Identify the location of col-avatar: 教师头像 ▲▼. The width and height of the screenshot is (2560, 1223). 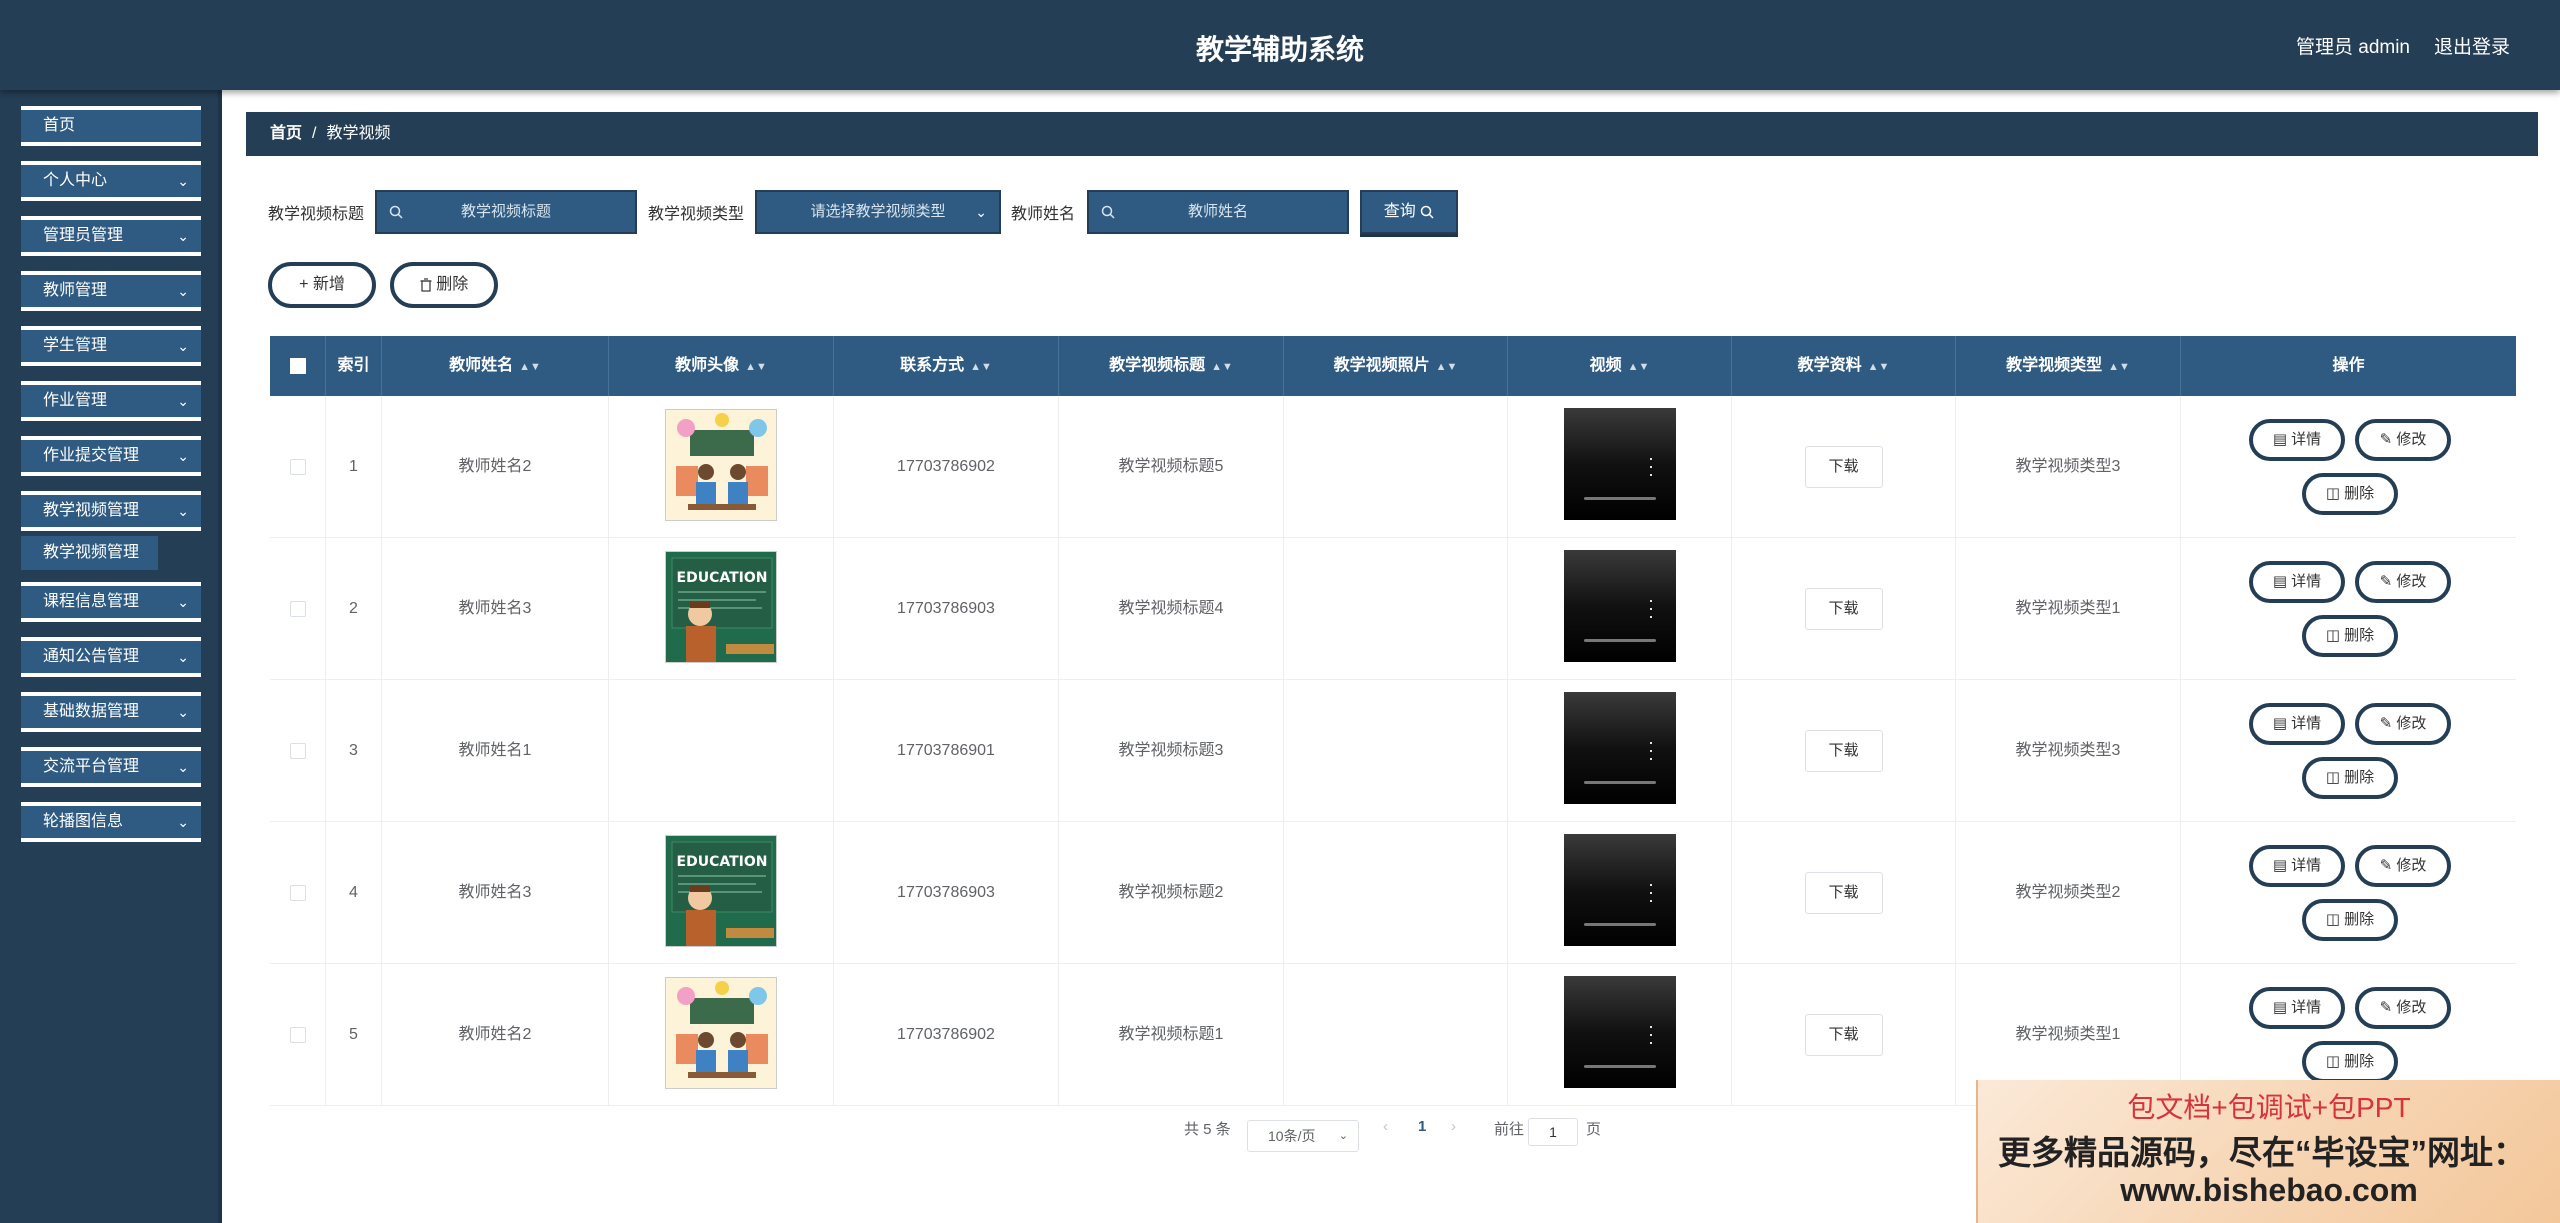
(721, 366).